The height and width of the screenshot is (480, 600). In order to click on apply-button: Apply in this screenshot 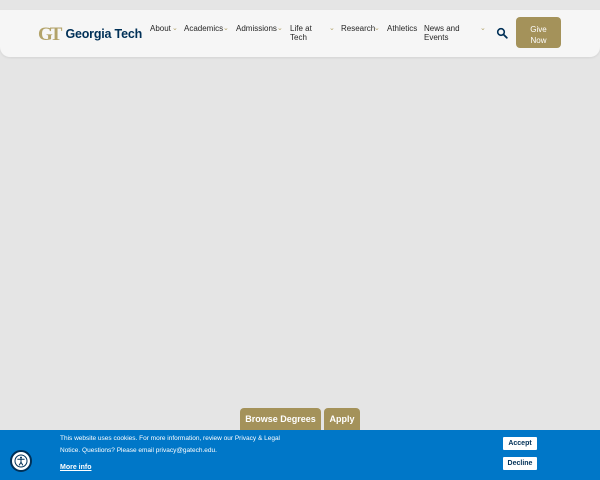, I will do `click(342, 419)`.